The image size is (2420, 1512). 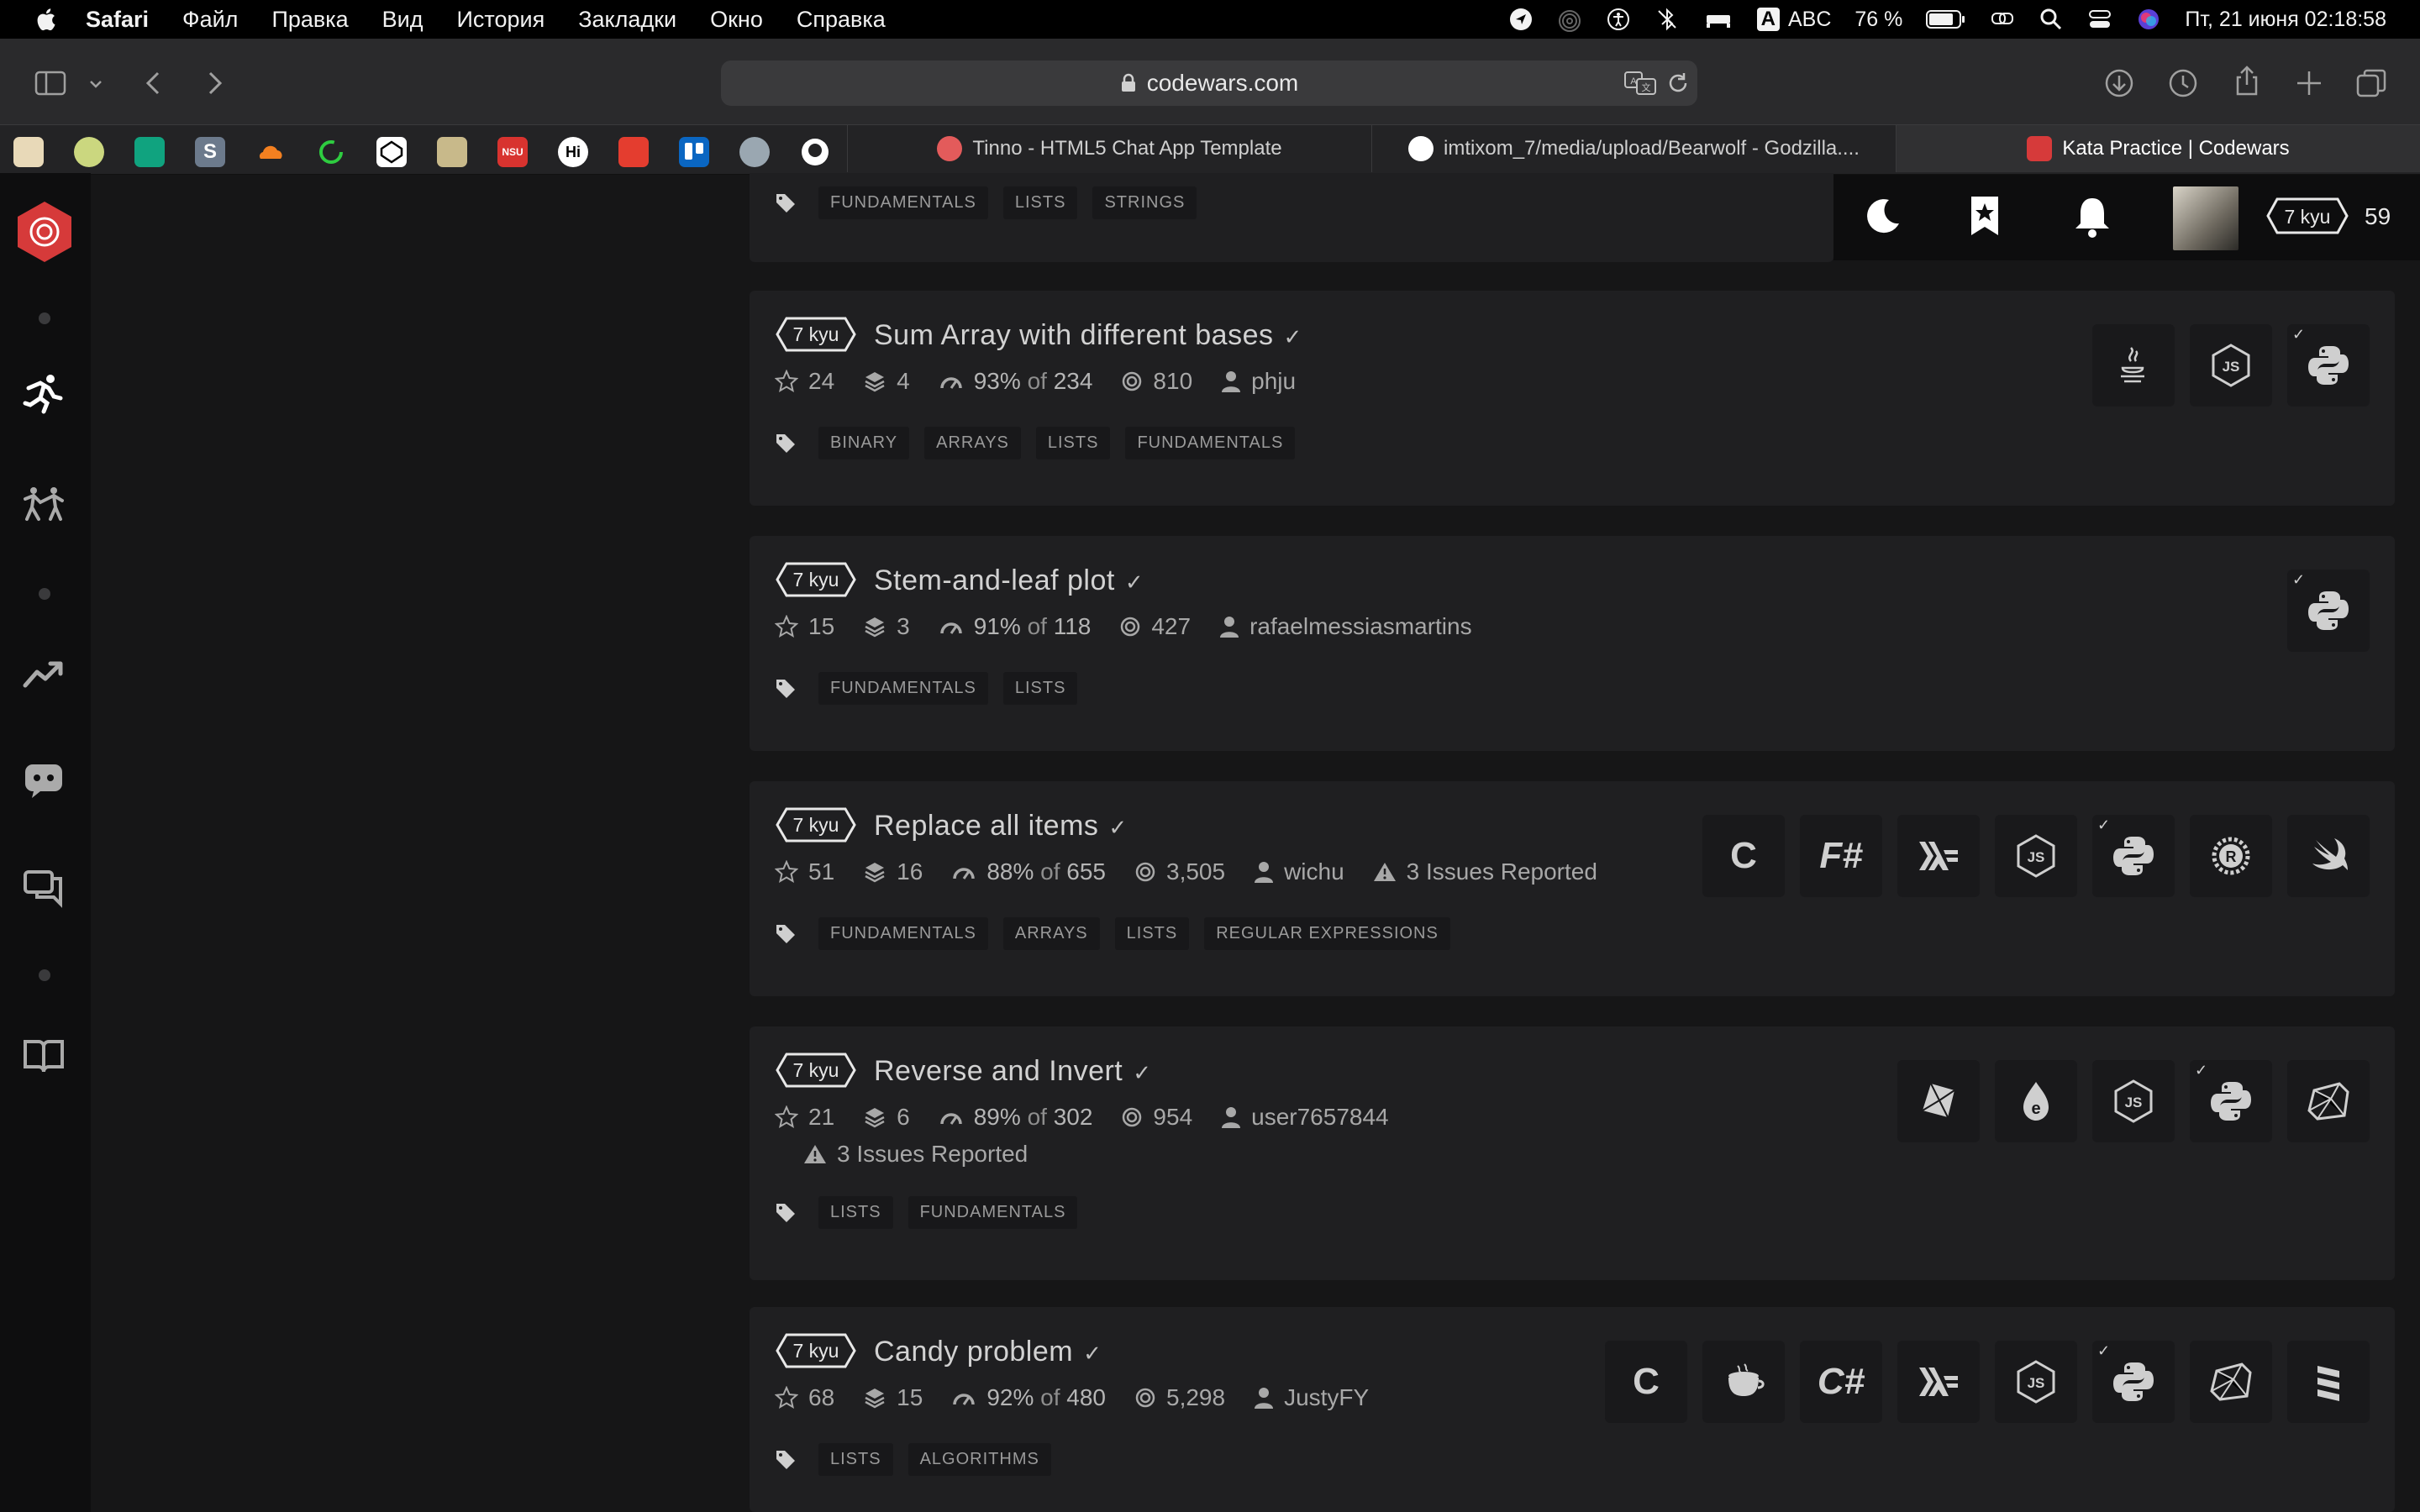 What do you see at coordinates (44, 674) in the screenshot?
I see `leaderboard-trend-icon` at bounding box center [44, 674].